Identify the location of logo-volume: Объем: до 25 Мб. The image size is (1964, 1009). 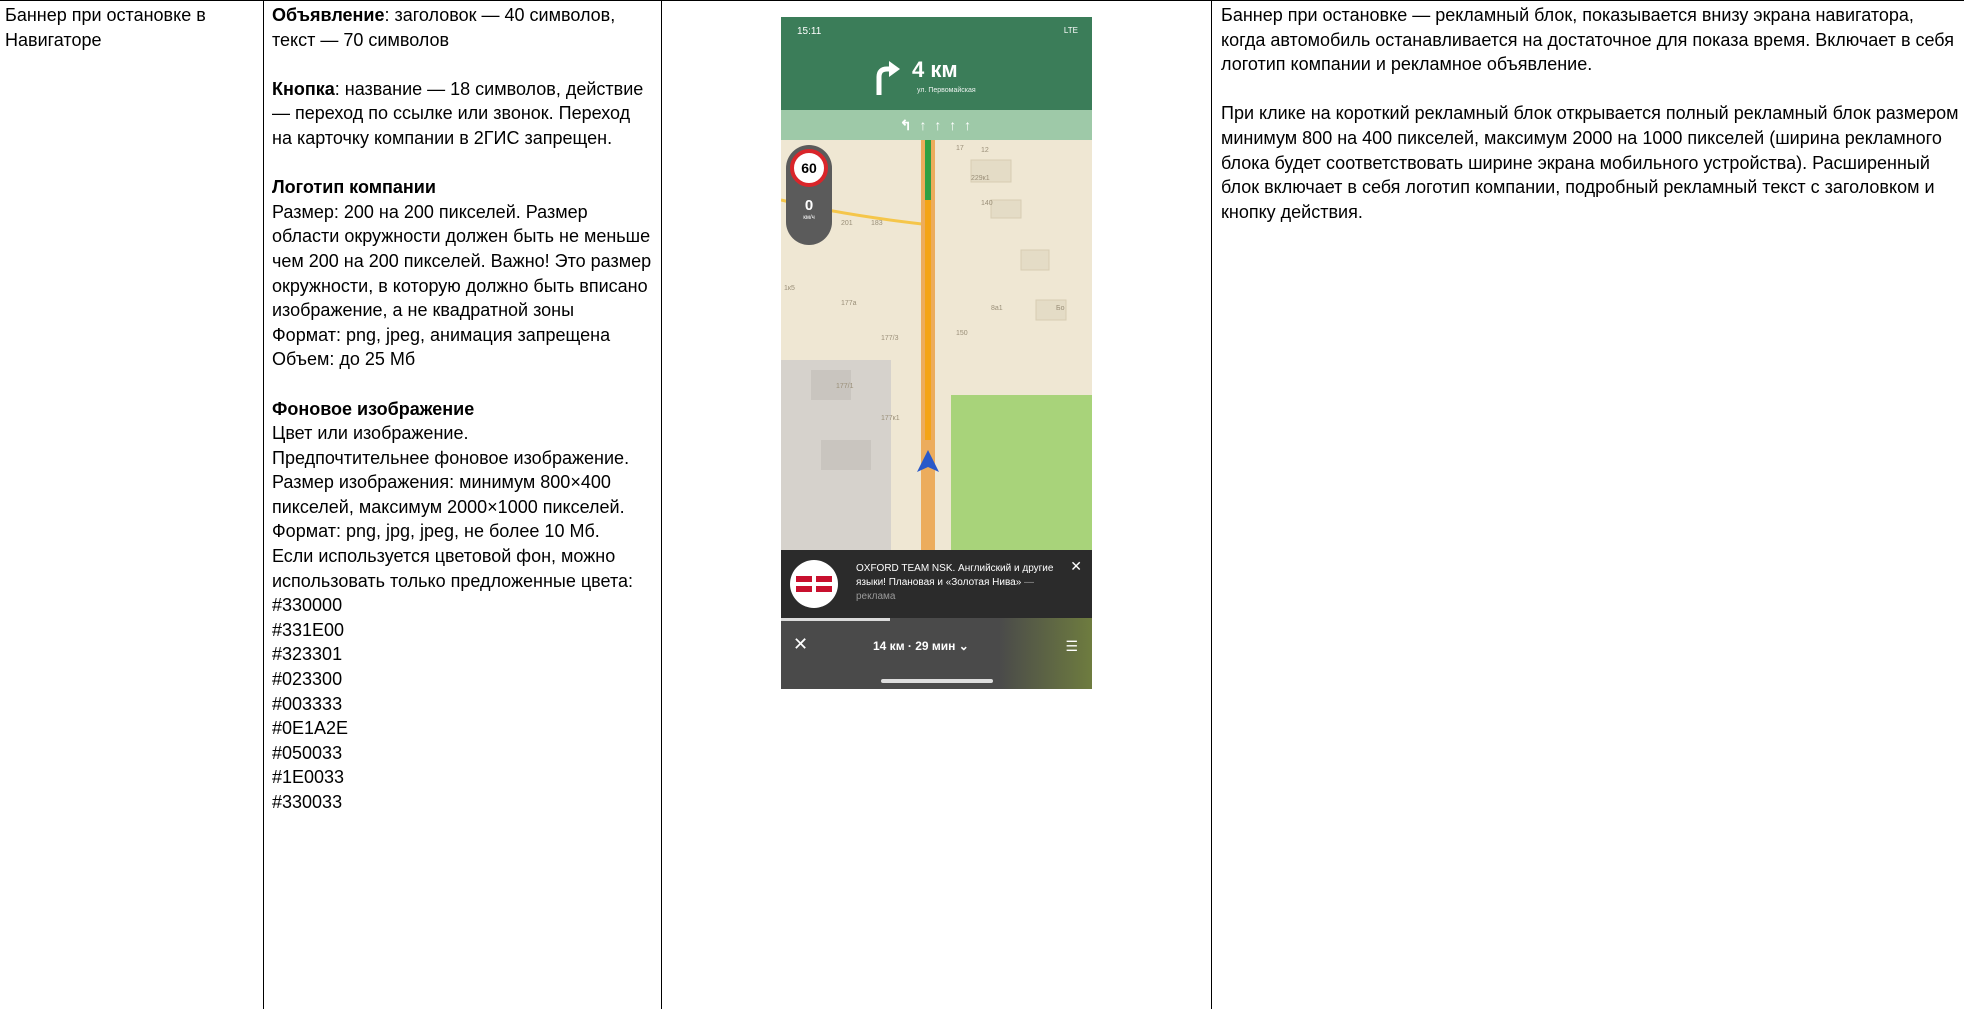
(344, 359).